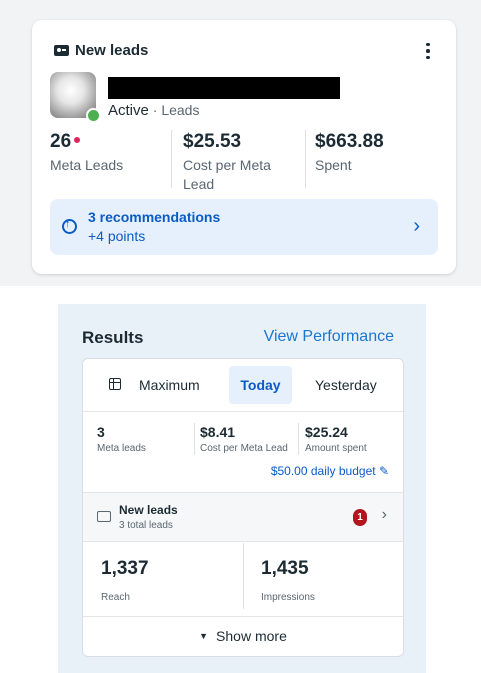 The image size is (481, 673). Describe the element at coordinates (125, 568) in the screenshot. I see `metric-value: 1,337` at that location.